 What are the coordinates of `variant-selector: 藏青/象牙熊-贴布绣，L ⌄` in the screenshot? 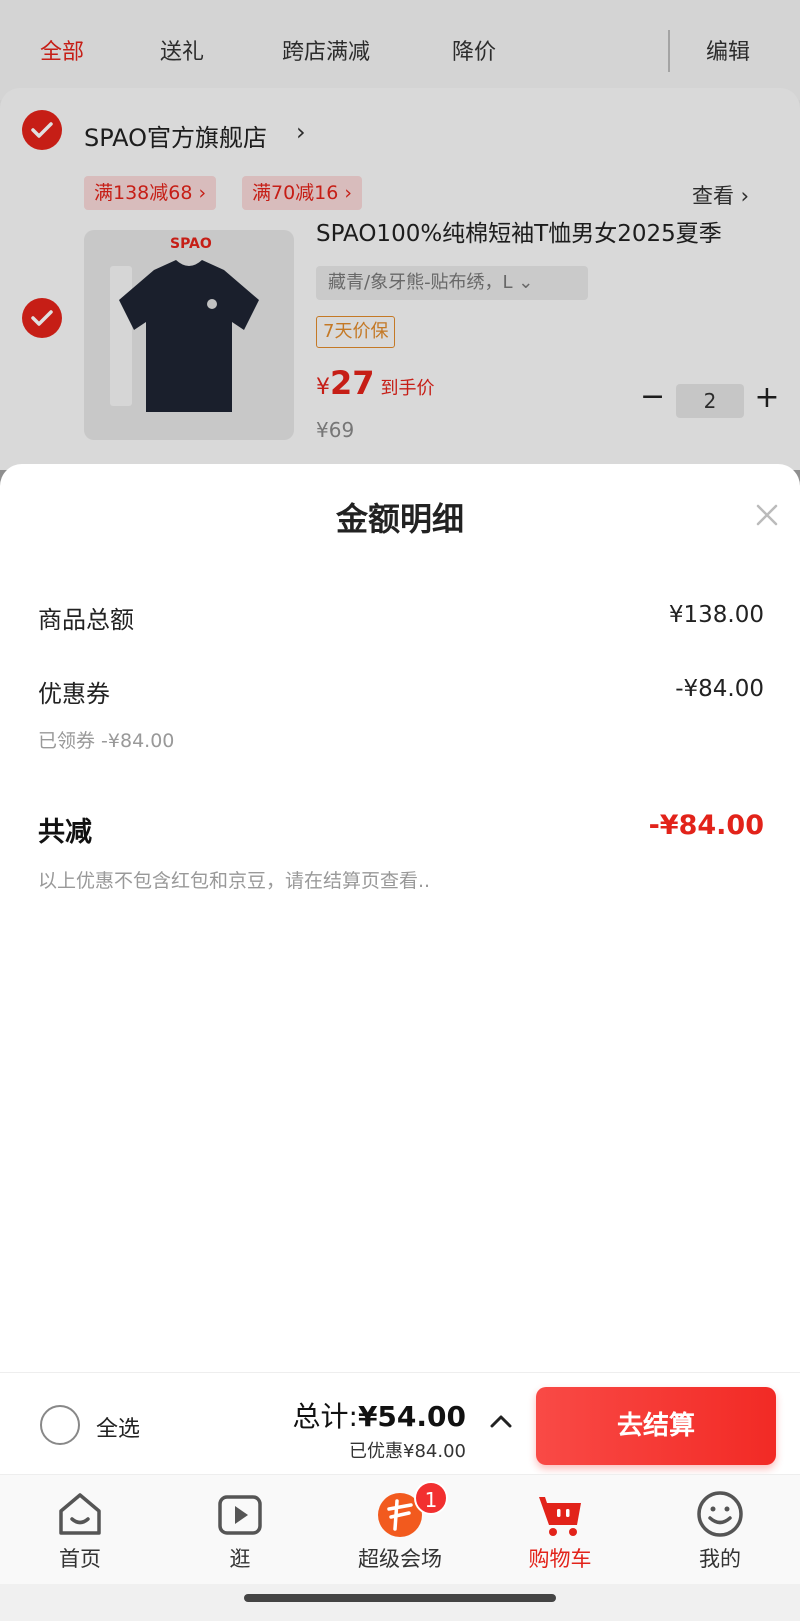 It's located at (452, 283).